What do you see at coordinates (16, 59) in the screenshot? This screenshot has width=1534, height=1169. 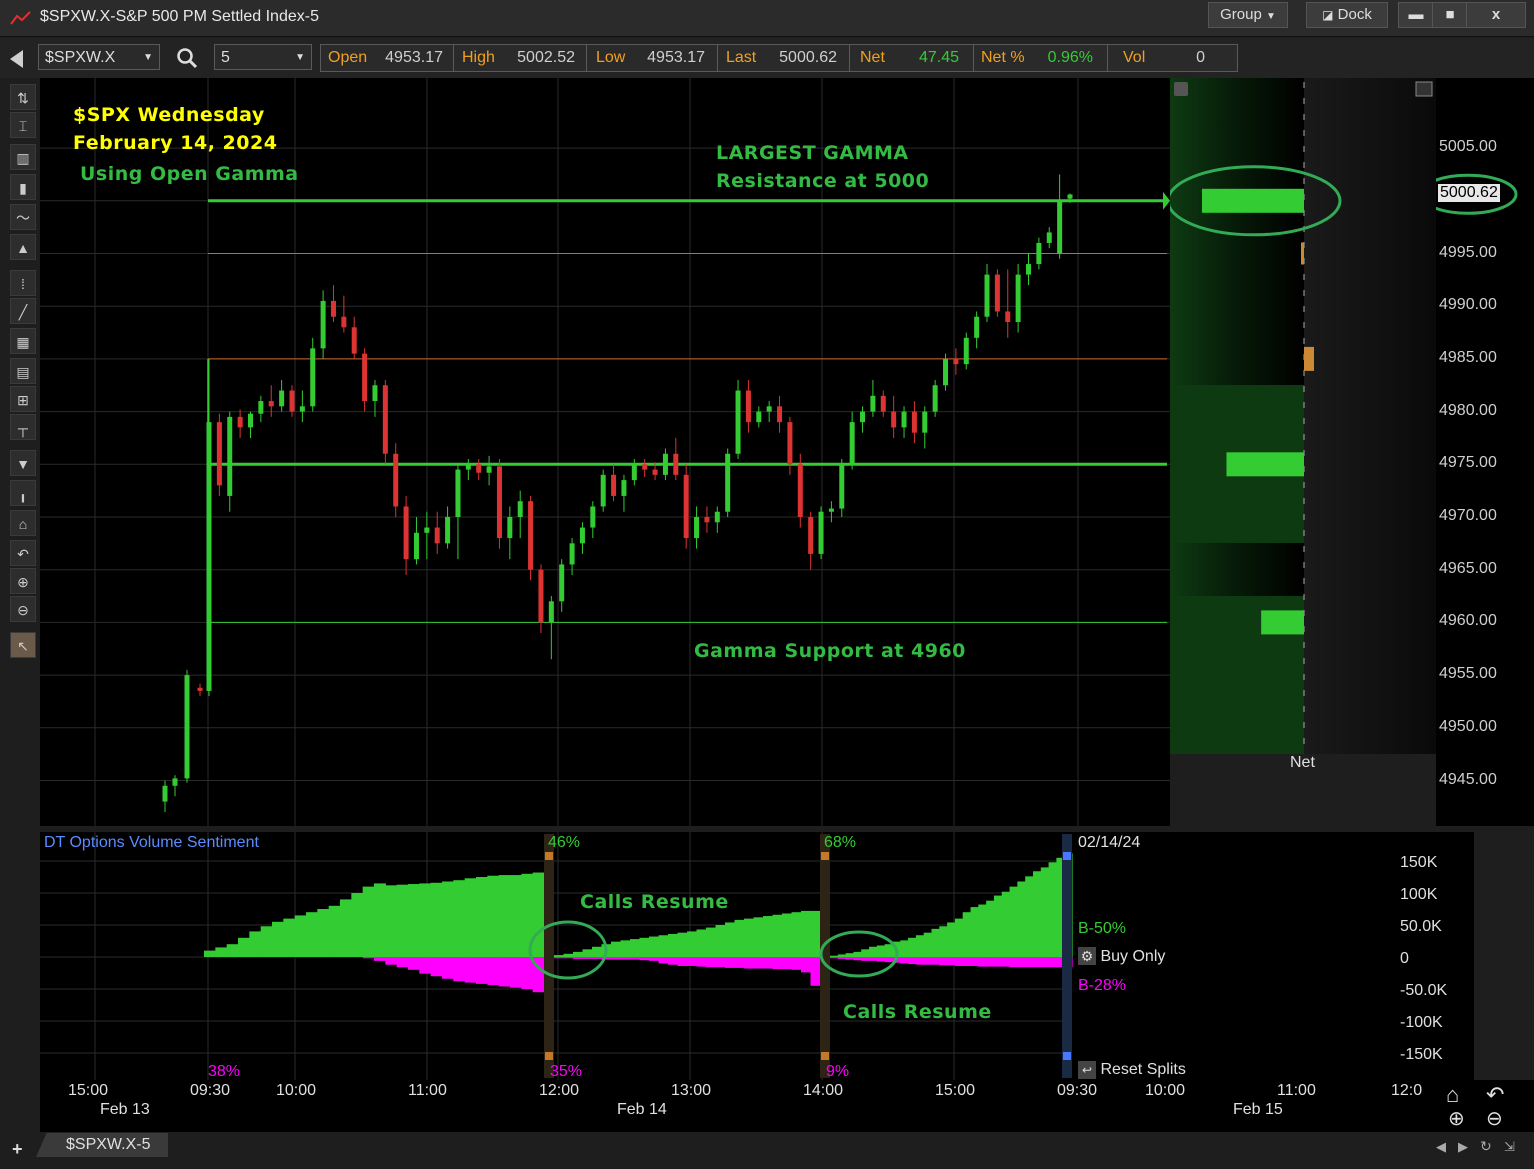 I see `collapse-arrow-icon` at bounding box center [16, 59].